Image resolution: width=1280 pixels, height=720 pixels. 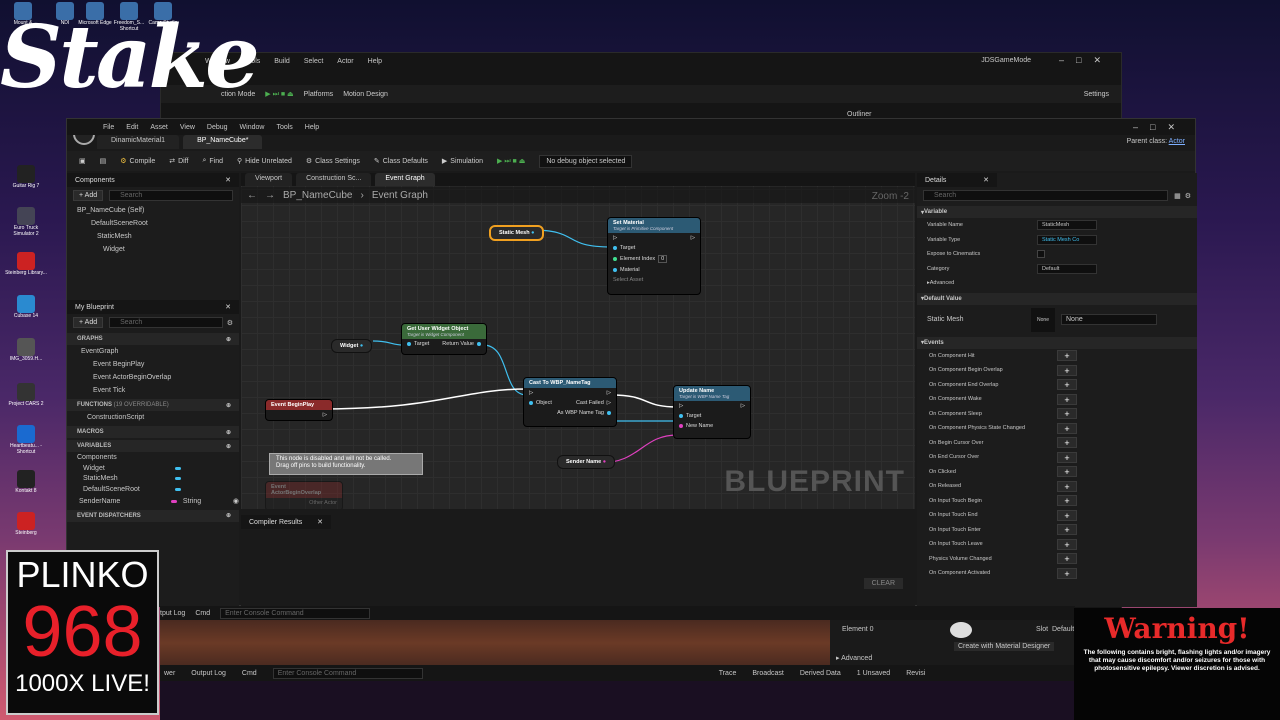 I want to click on my-blueprint-search-input: Search, so click(x=166, y=322).